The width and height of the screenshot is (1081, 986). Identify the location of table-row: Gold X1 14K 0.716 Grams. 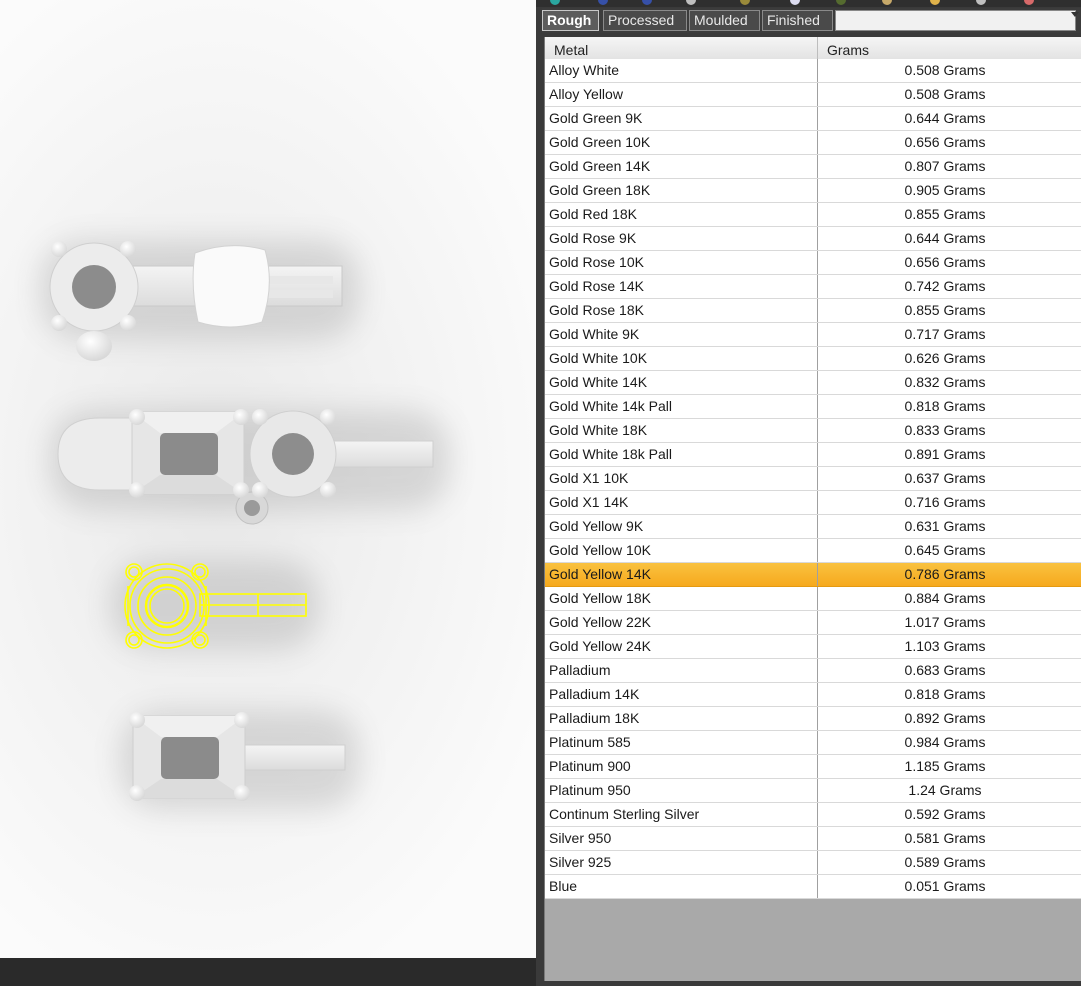
(813, 503).